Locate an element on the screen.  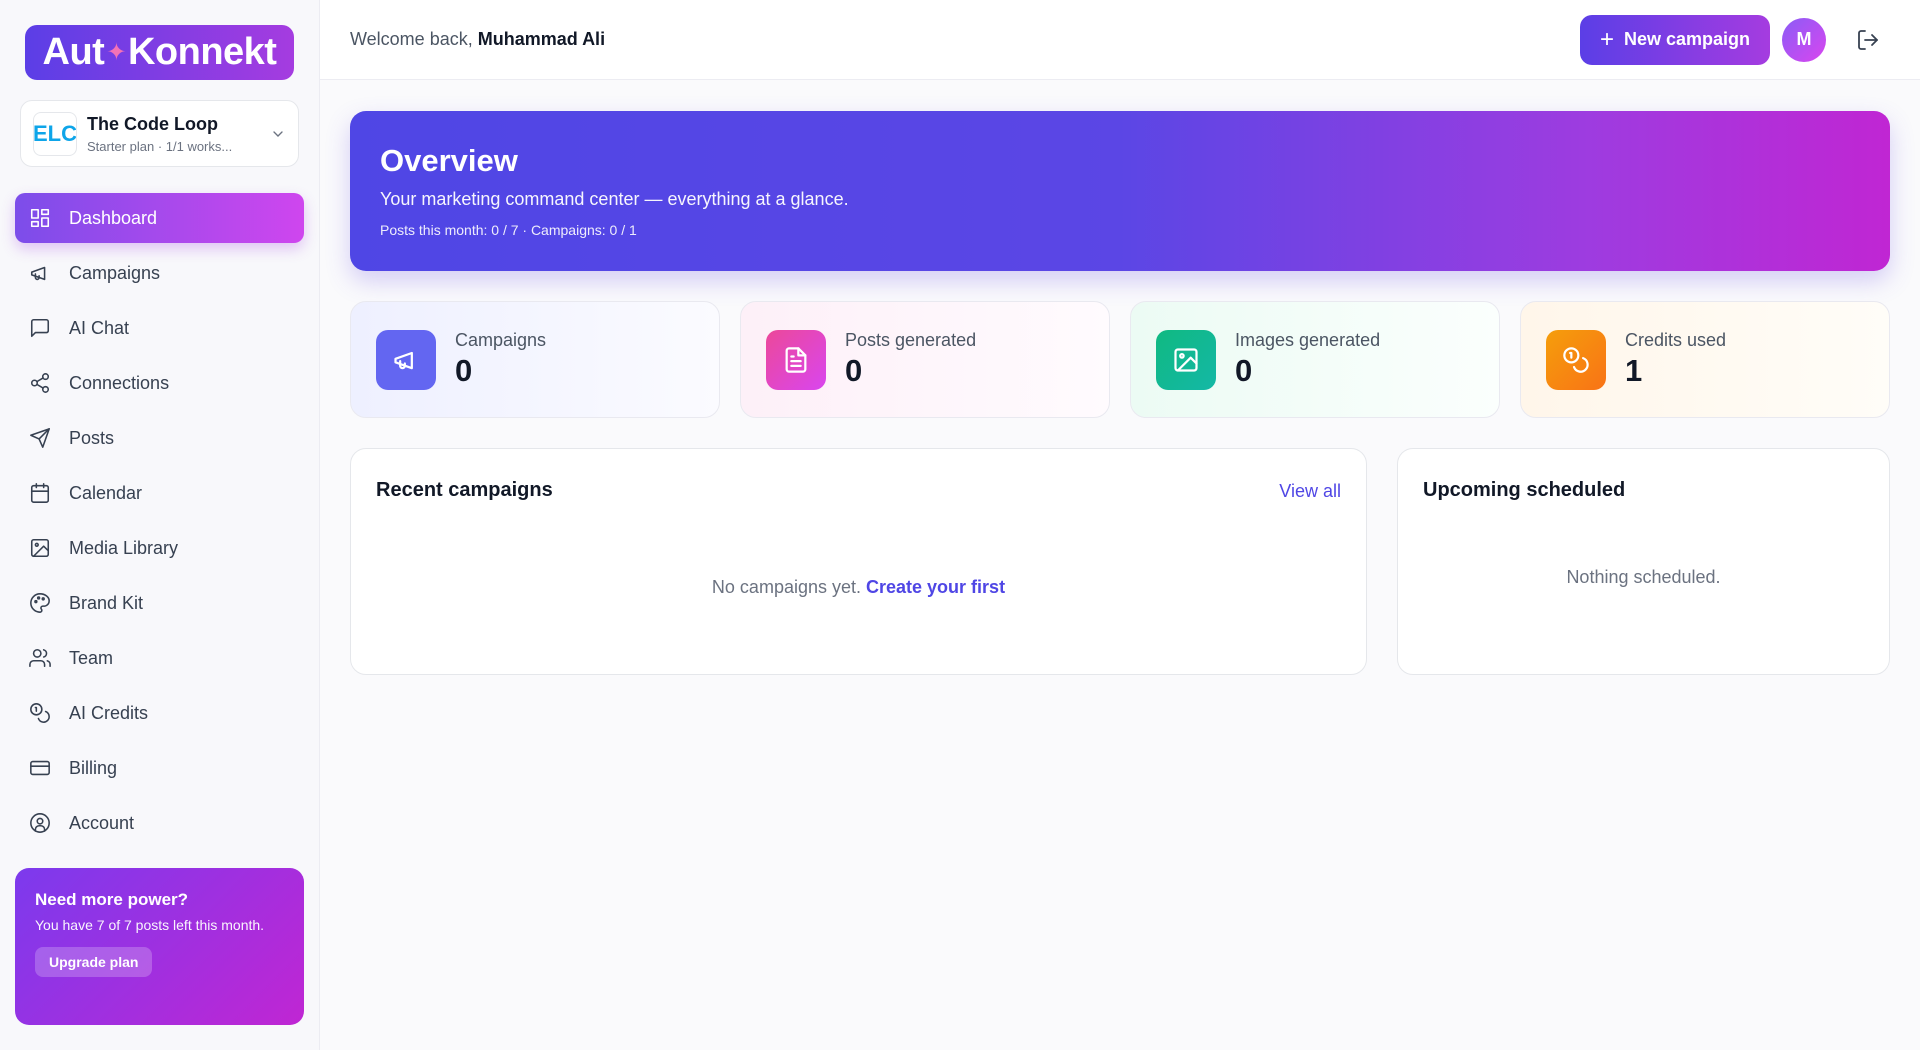
stat-posts-generated: Posts generated 0 is located at coordinates (925, 359).